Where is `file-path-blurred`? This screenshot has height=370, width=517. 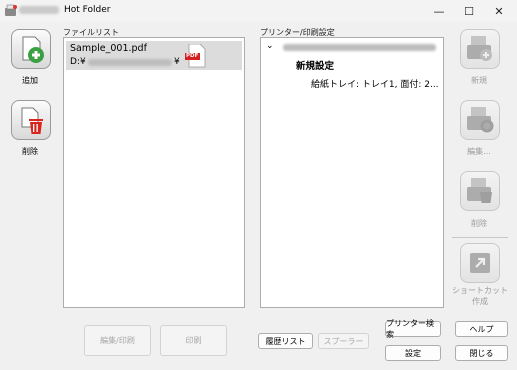 file-path-blurred is located at coordinates (130, 62).